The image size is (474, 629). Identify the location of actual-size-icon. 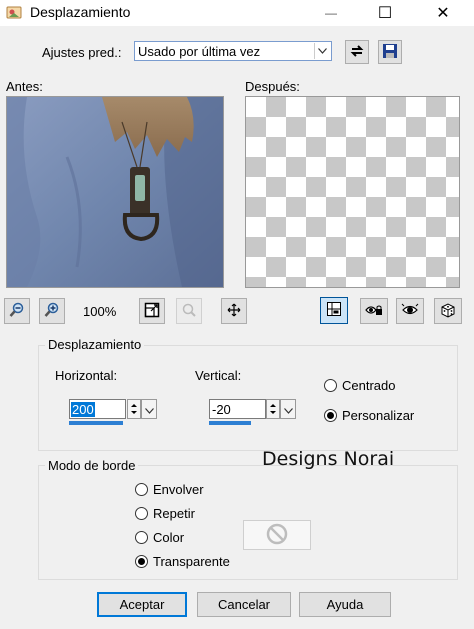
(152, 311).